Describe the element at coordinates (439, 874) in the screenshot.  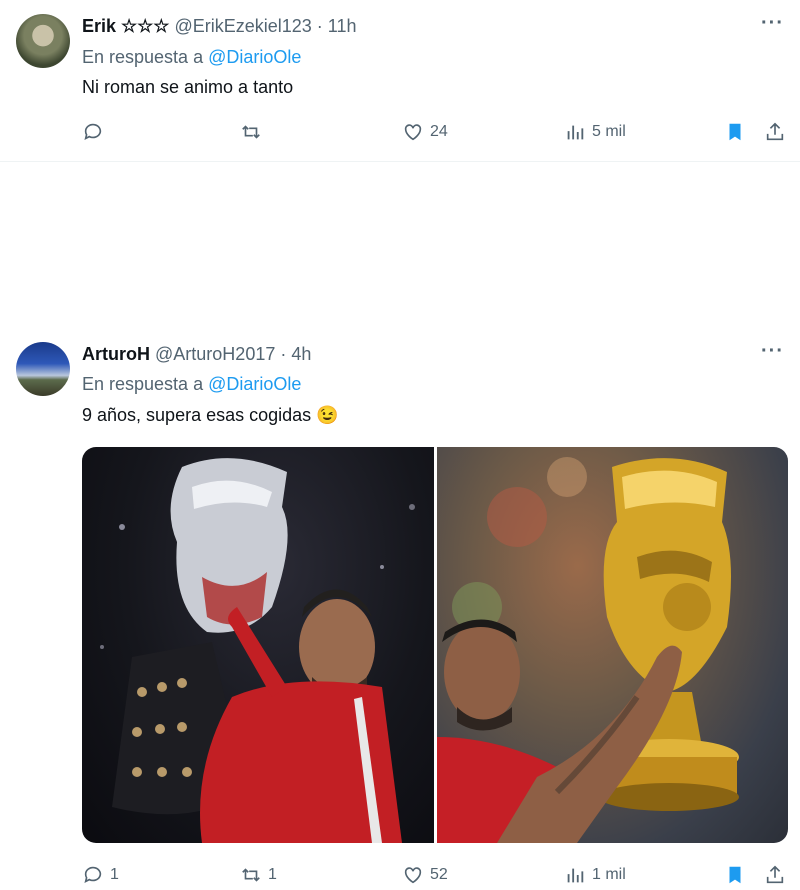
I see `like-count: 52` at that location.